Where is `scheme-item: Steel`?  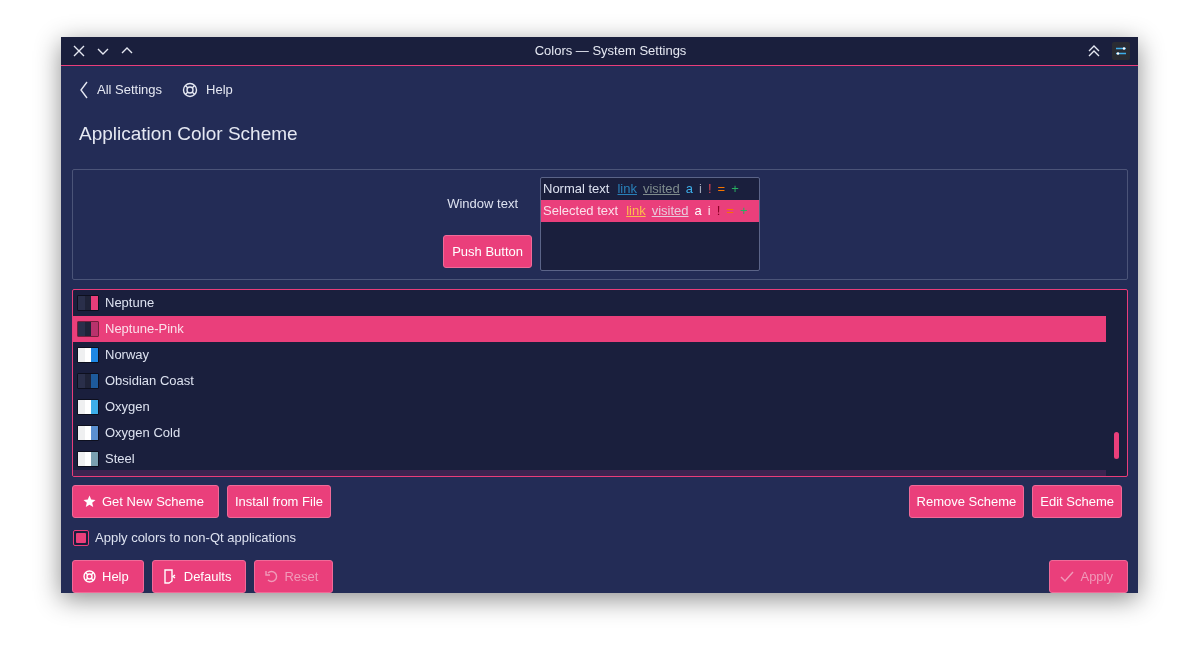 scheme-item: Steel is located at coordinates (120, 458).